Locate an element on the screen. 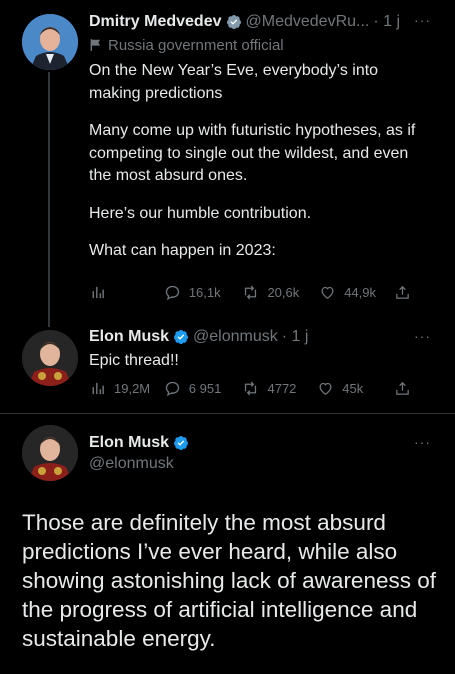 The width and height of the screenshot is (455, 674). tweet2-share-button is located at coordinates (406, 388).